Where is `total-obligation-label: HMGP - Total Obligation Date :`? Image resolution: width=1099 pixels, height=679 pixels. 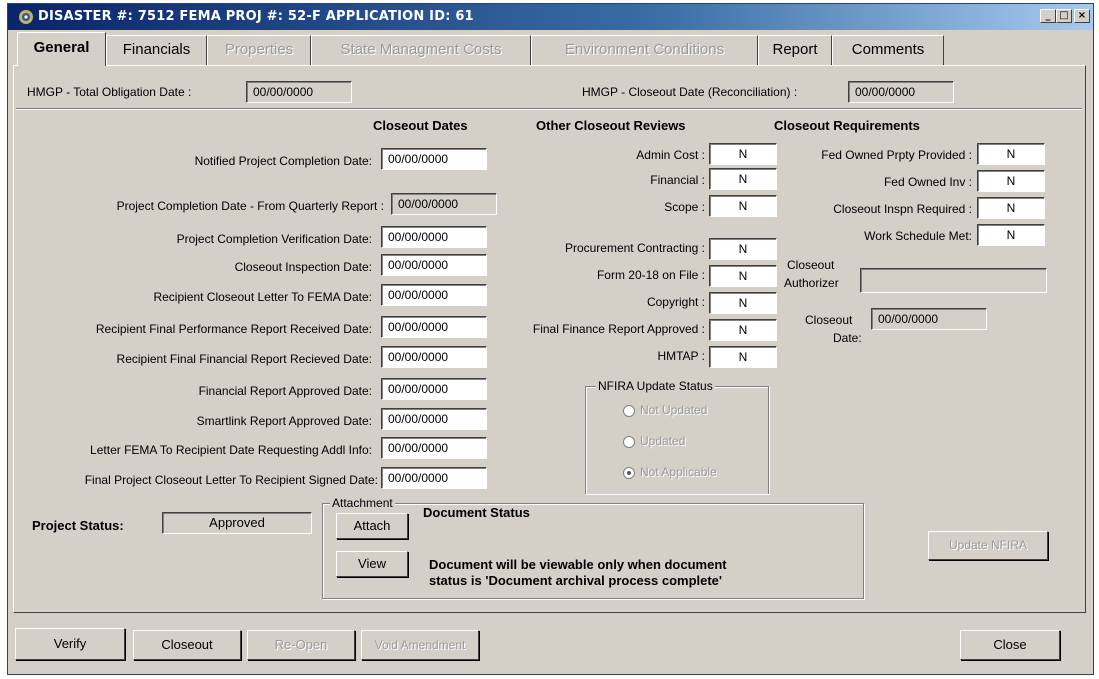
total-obligation-label: HMGP - Total Obligation Date : is located at coordinates (109, 92).